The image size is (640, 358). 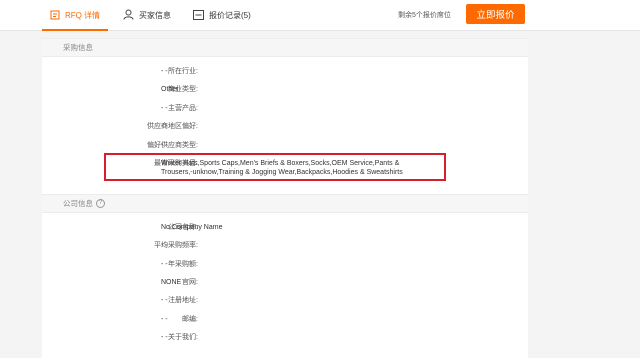 What do you see at coordinates (495, 14) in the screenshot?
I see `quote-now-button: 立即报价` at bounding box center [495, 14].